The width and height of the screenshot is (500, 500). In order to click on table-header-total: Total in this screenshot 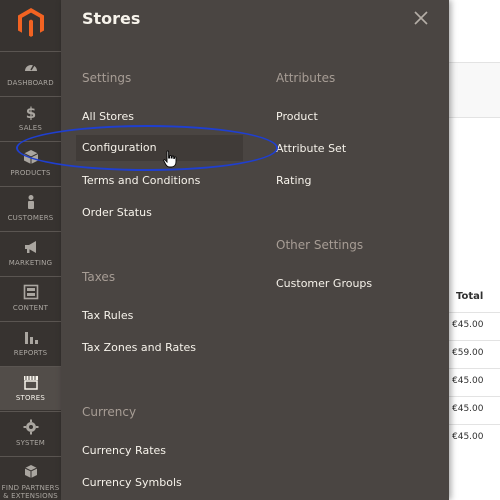, I will do `click(470, 296)`.